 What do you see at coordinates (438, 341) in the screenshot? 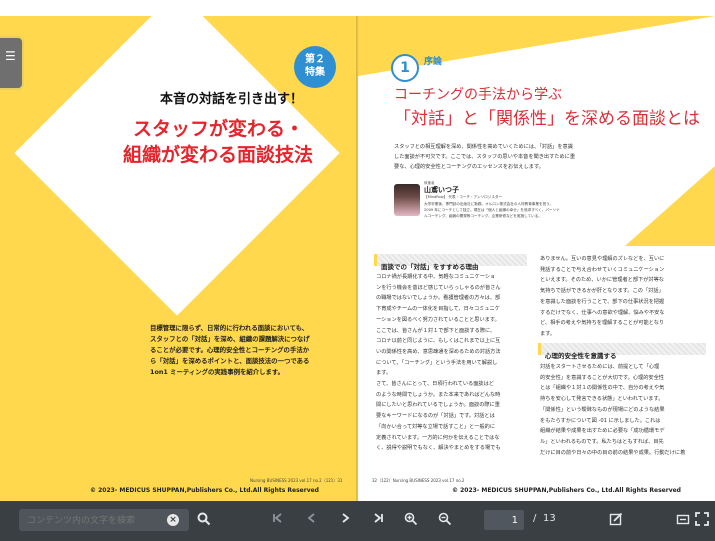
I see `body-line: コロナ以前と同じように、もしくはこれまで以上に互` at bounding box center [438, 341].